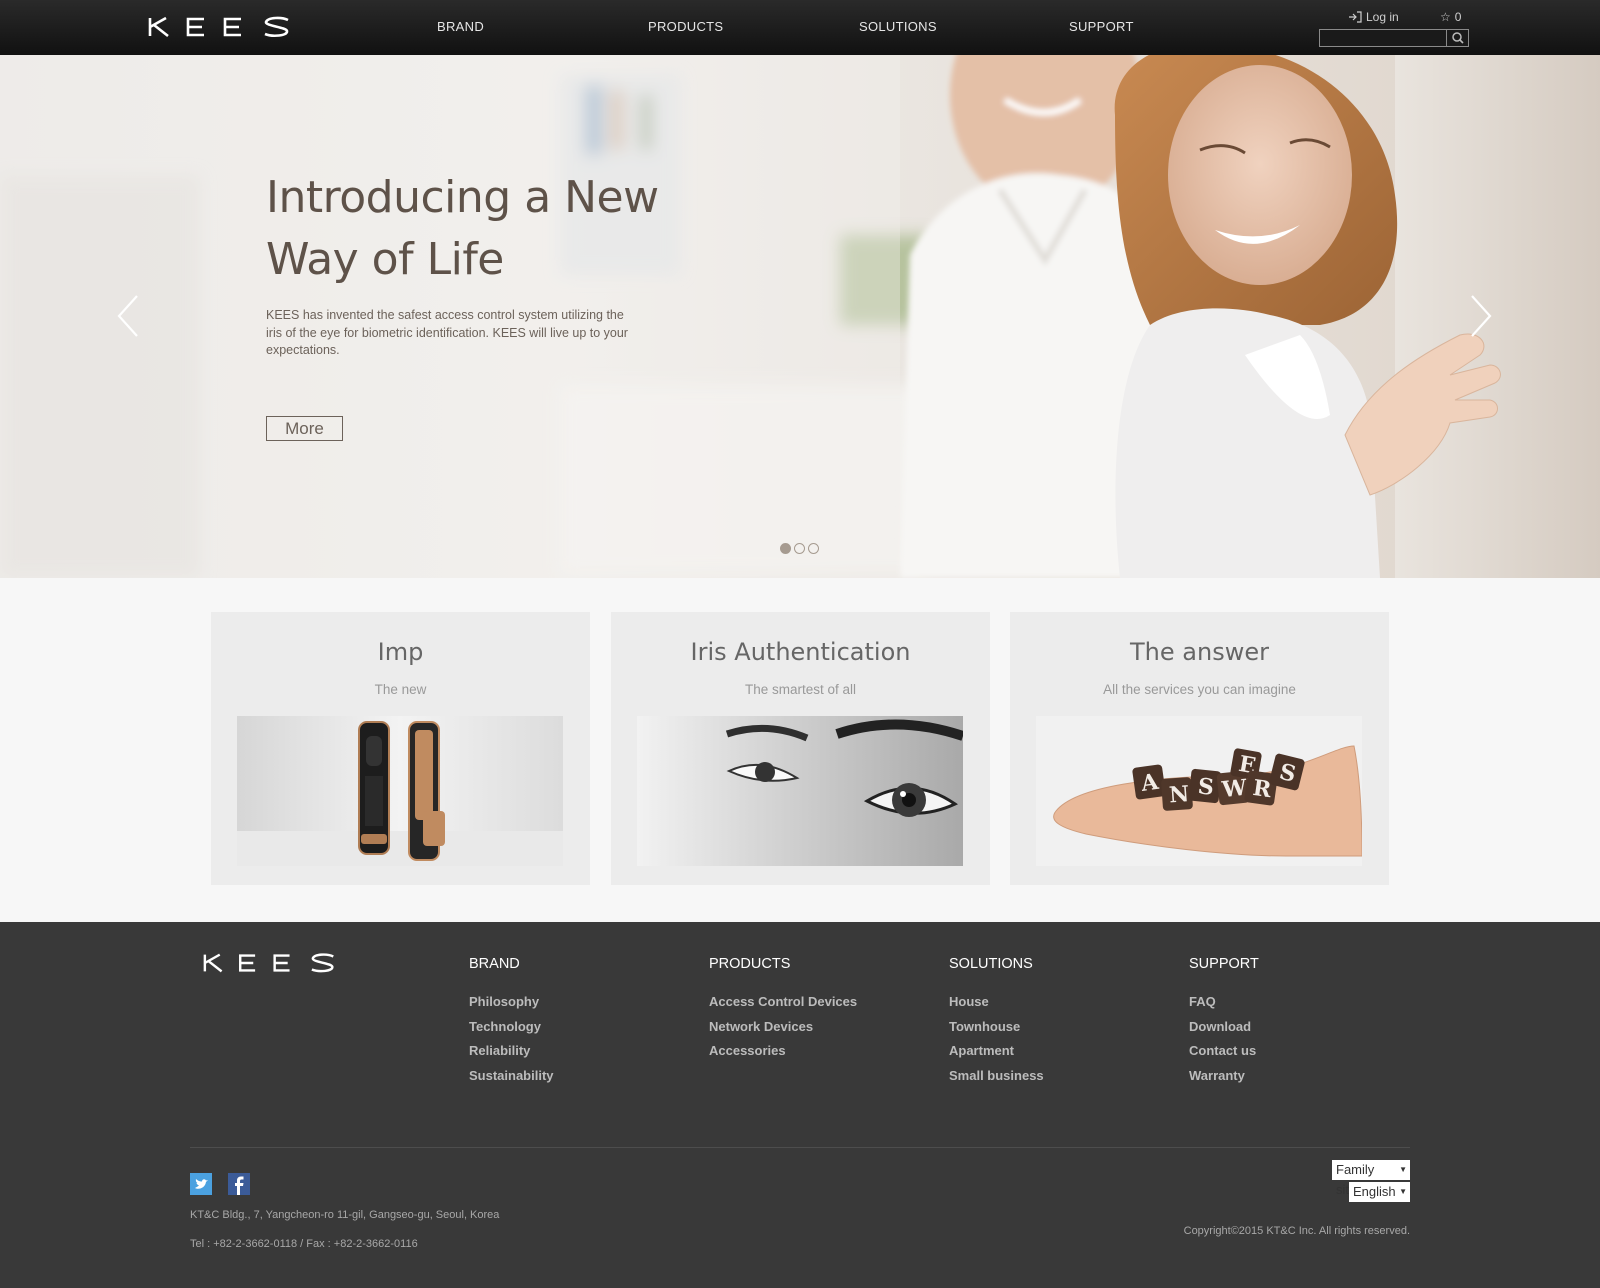 This screenshot has width=1600, height=1288. Describe the element at coordinates (996, 1002) in the screenshot. I see `footer-link-house: House` at that location.